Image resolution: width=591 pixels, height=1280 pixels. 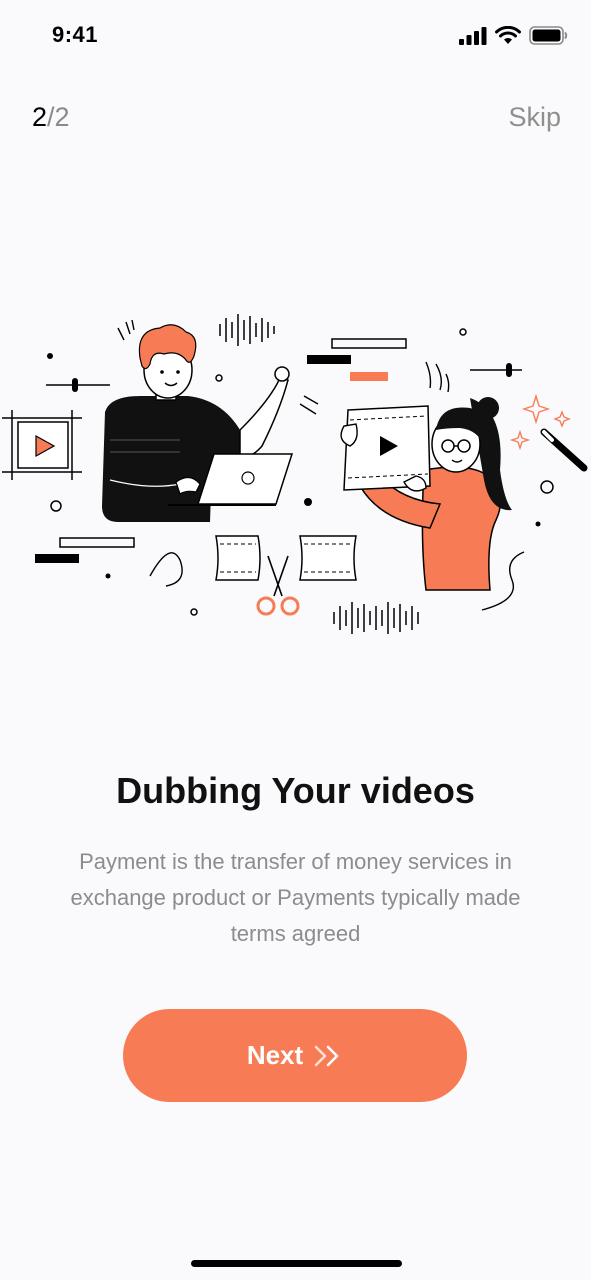 I want to click on page-total: /2, so click(x=58, y=117).